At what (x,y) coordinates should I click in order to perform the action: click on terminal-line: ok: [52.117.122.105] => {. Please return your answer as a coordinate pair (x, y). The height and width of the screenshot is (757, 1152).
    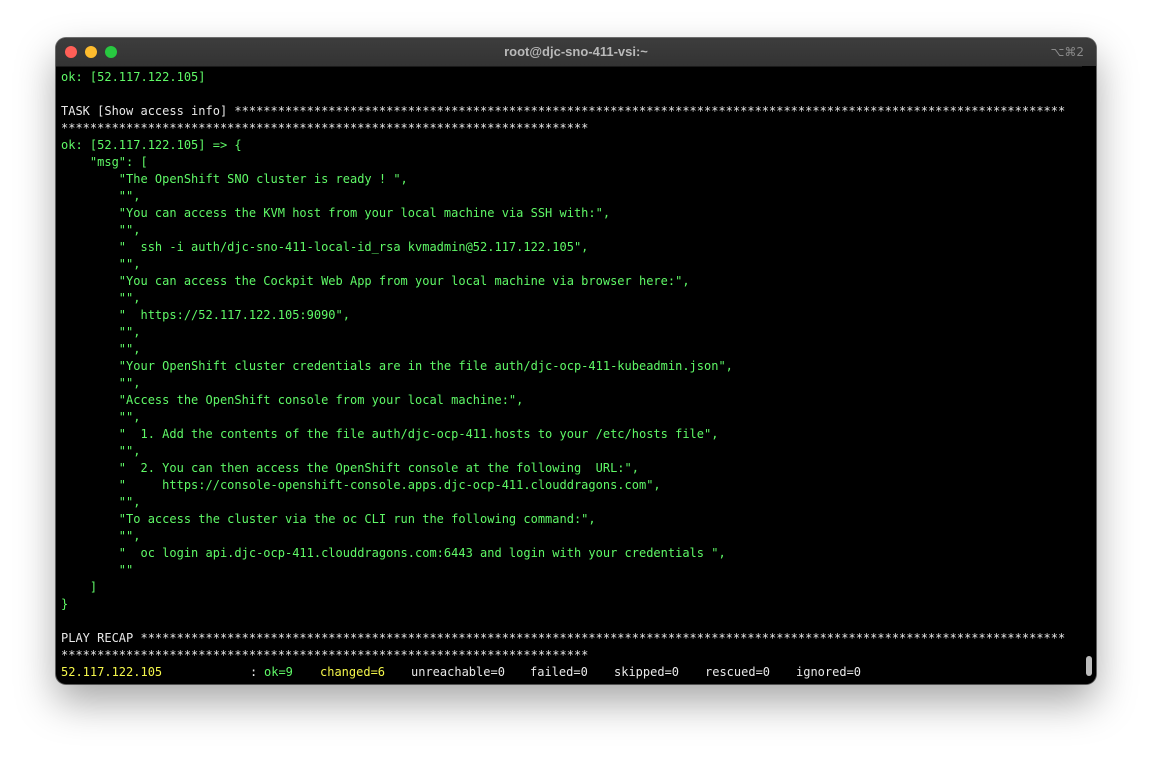
    Looking at the image, I should click on (151, 145).